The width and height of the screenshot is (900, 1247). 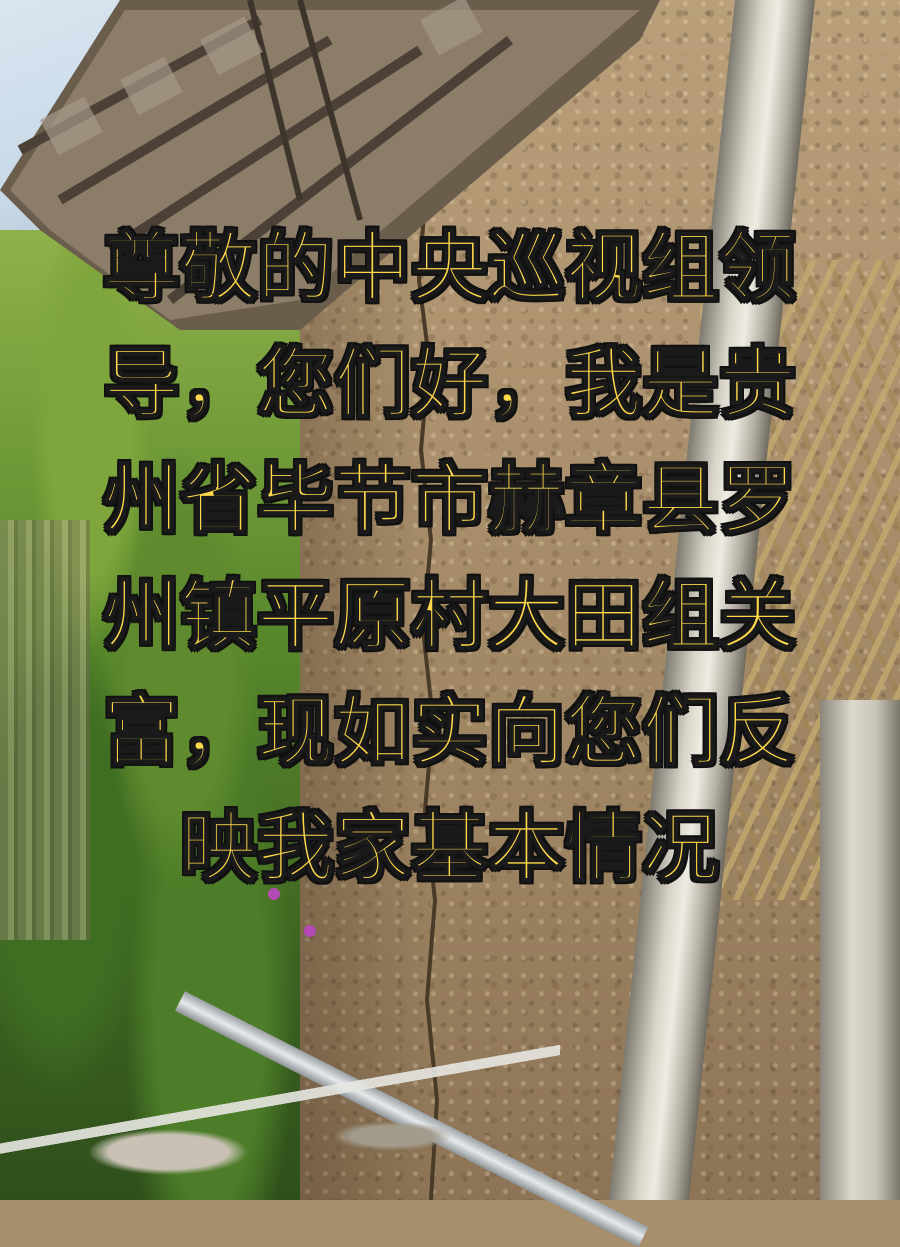 I want to click on purple-flower, so click(x=310, y=931).